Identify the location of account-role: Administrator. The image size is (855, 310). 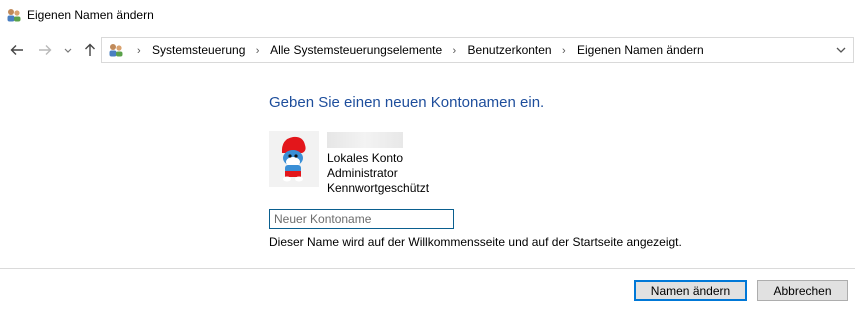
(362, 173).